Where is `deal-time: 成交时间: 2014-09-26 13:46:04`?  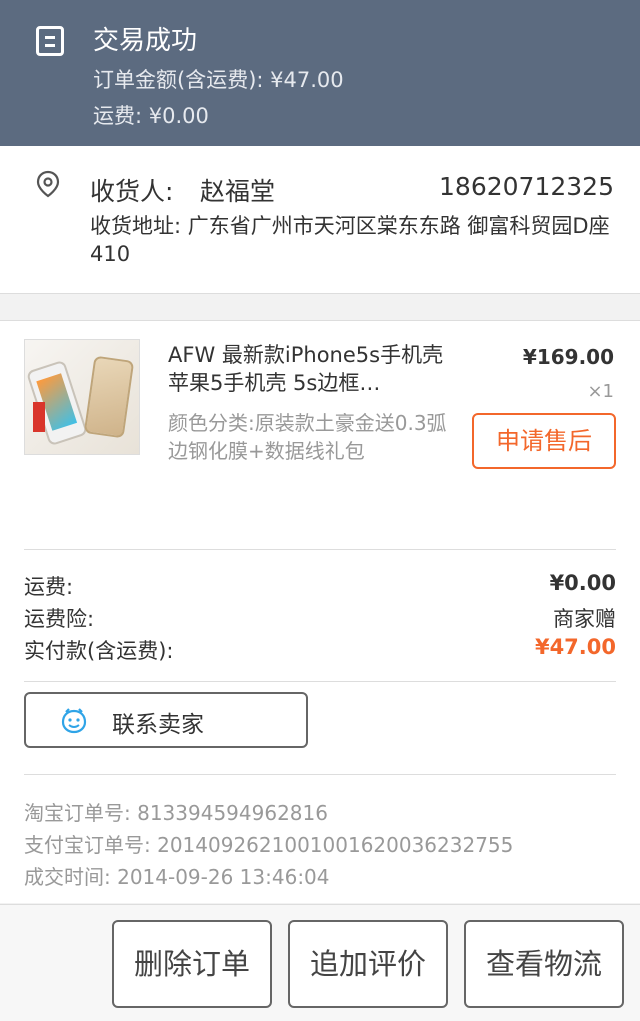
deal-time: 成交时间: 2014-09-26 13:46:04 is located at coordinates (177, 877).